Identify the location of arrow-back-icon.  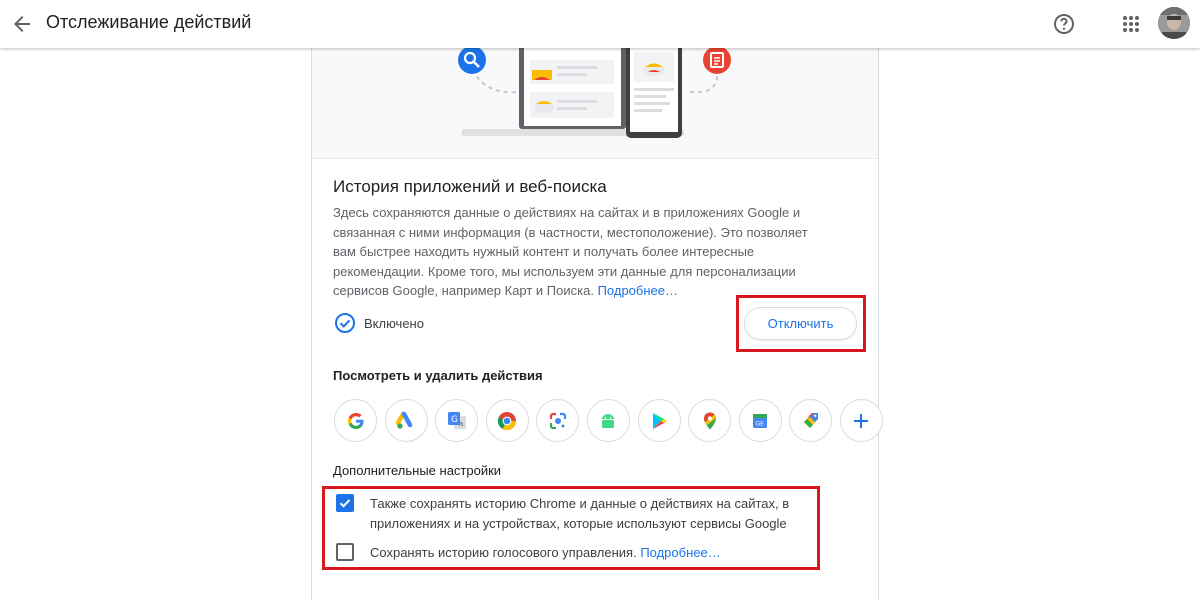
(22, 24).